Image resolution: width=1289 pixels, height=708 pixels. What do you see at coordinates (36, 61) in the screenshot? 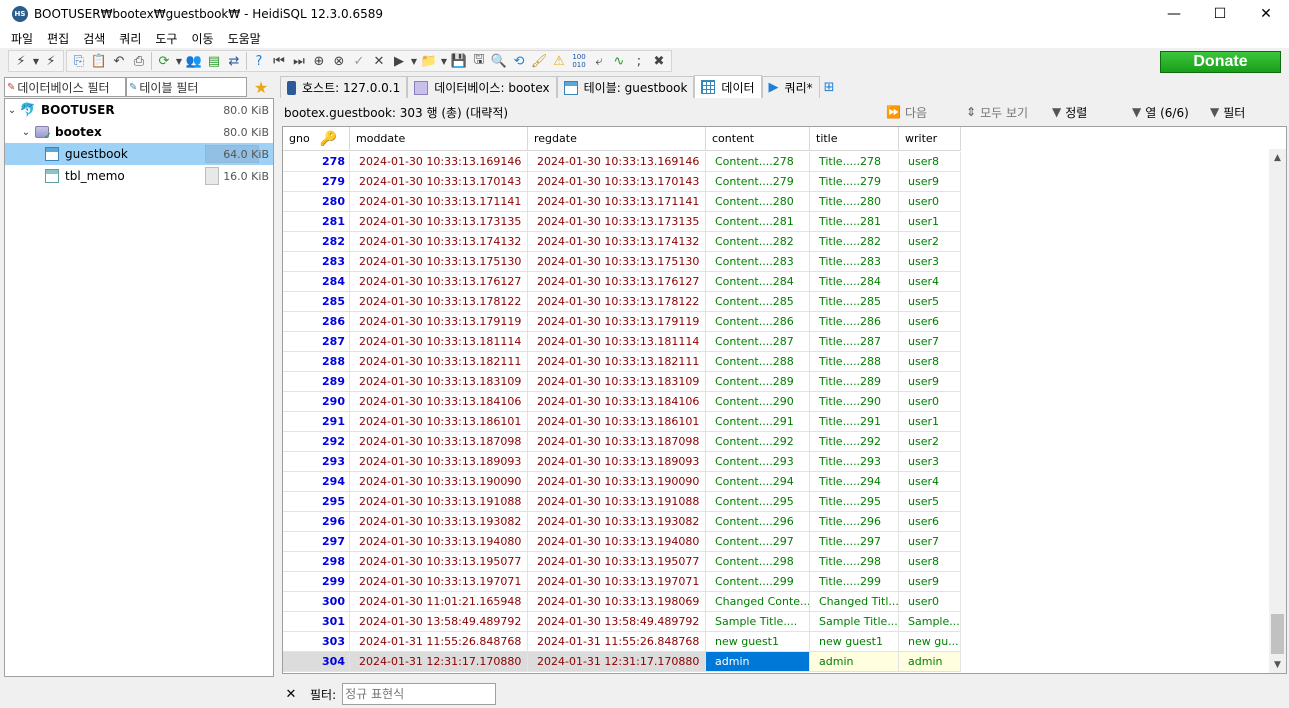
I see `connect-dropdown-icon: ▼` at bounding box center [36, 61].